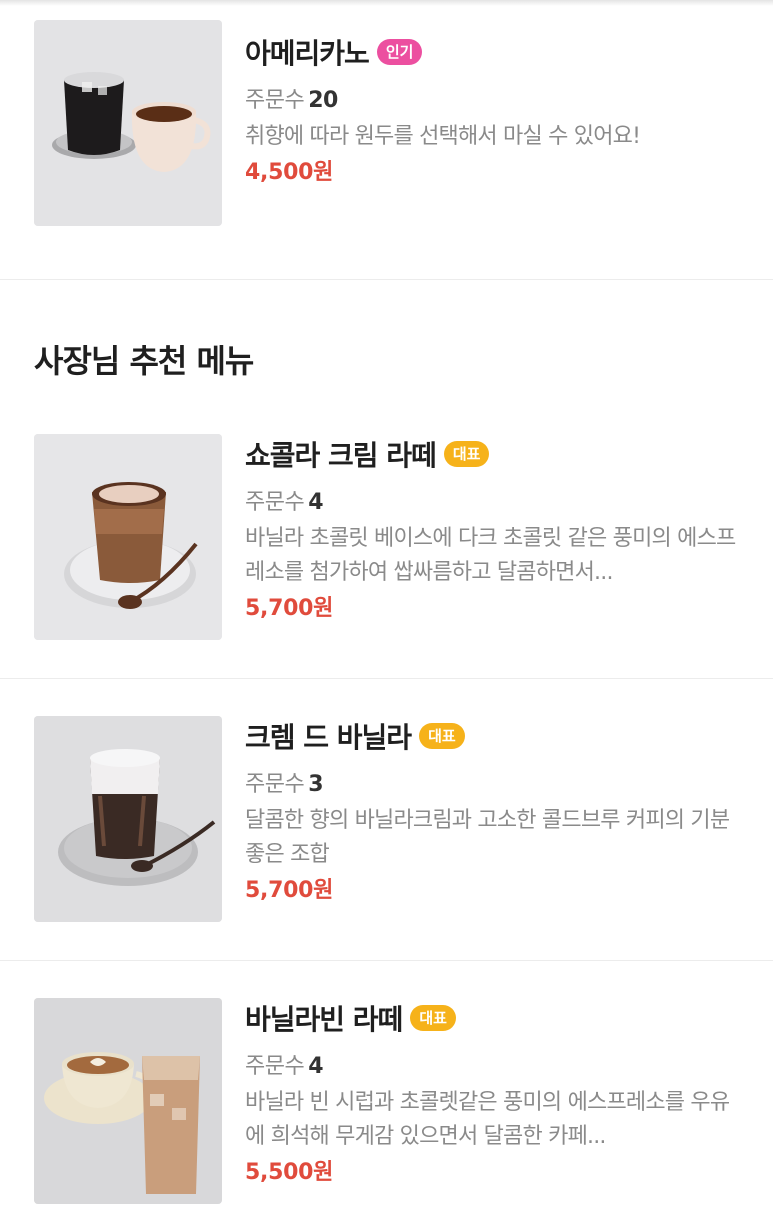  I want to click on section-title-recommend: 사장님 추천 메뉴, so click(144, 361).